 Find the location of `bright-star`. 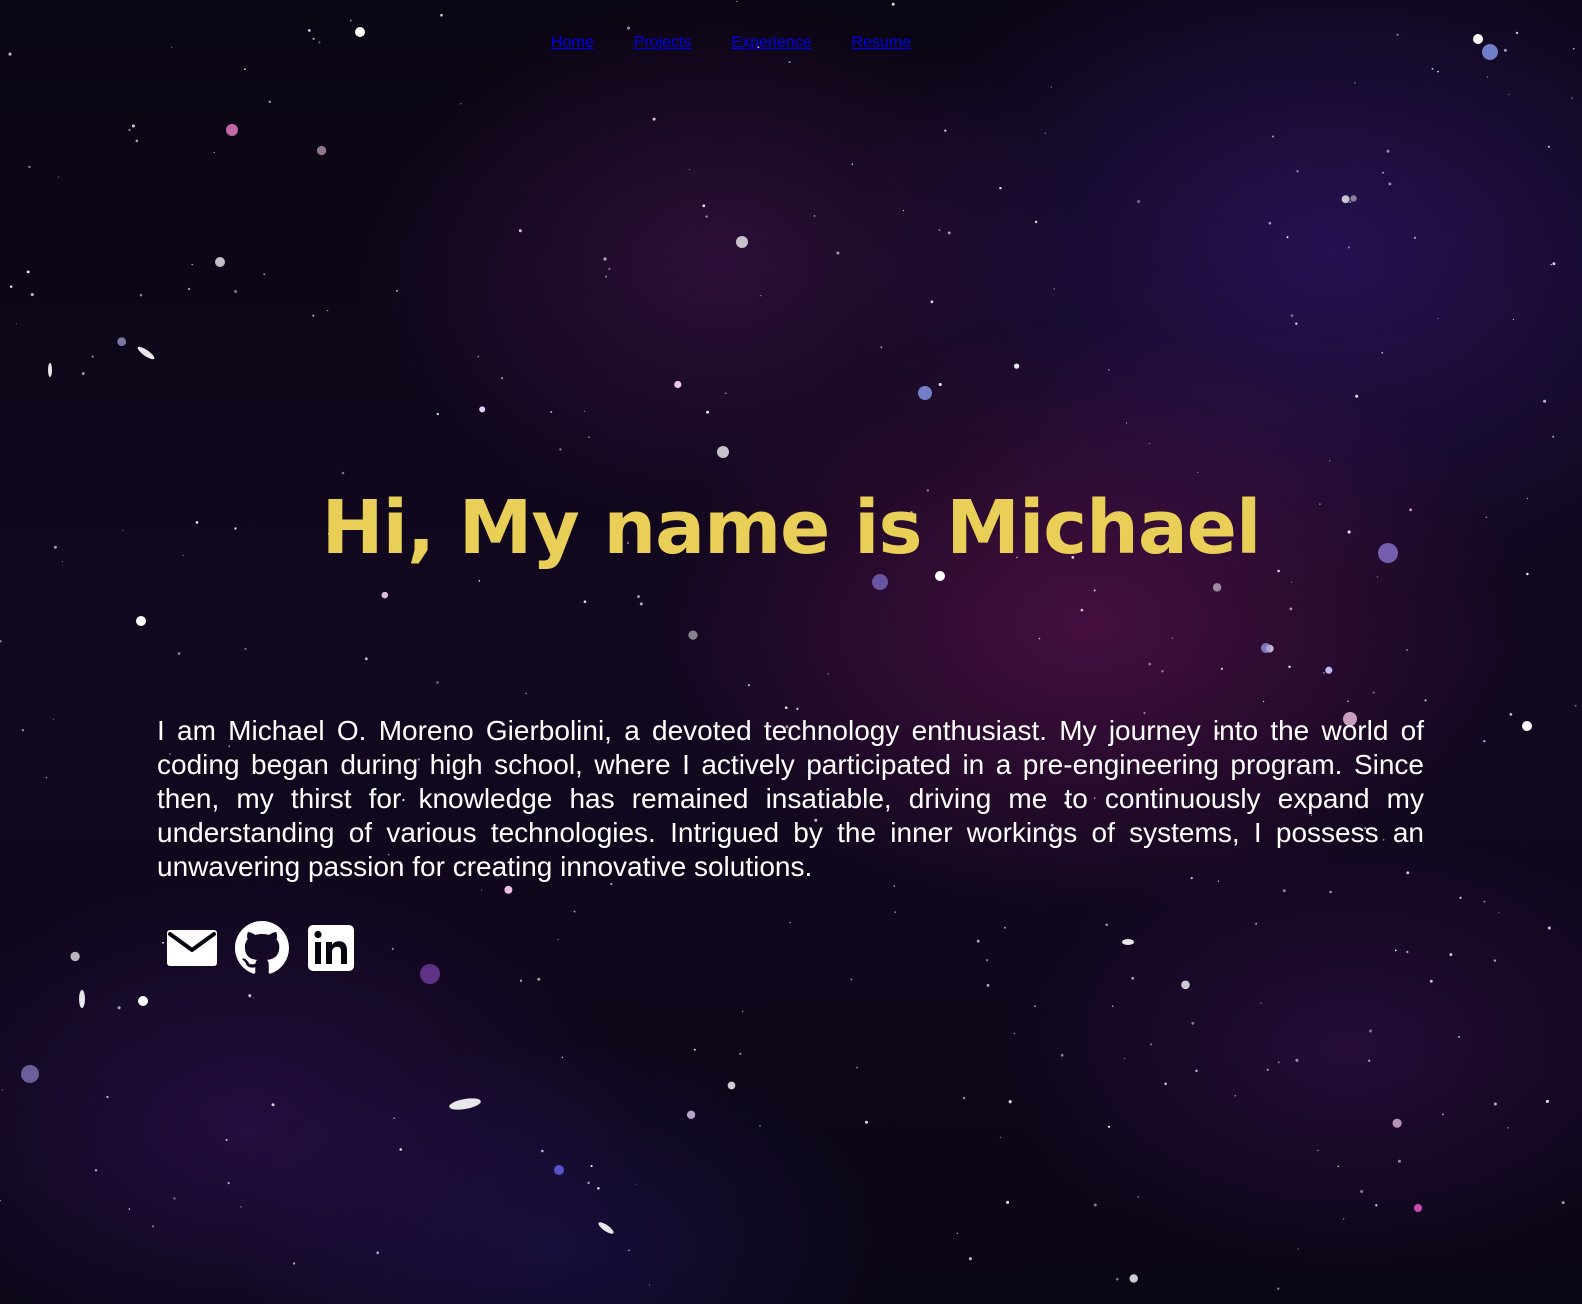

bright-star is located at coordinates (1478, 39).